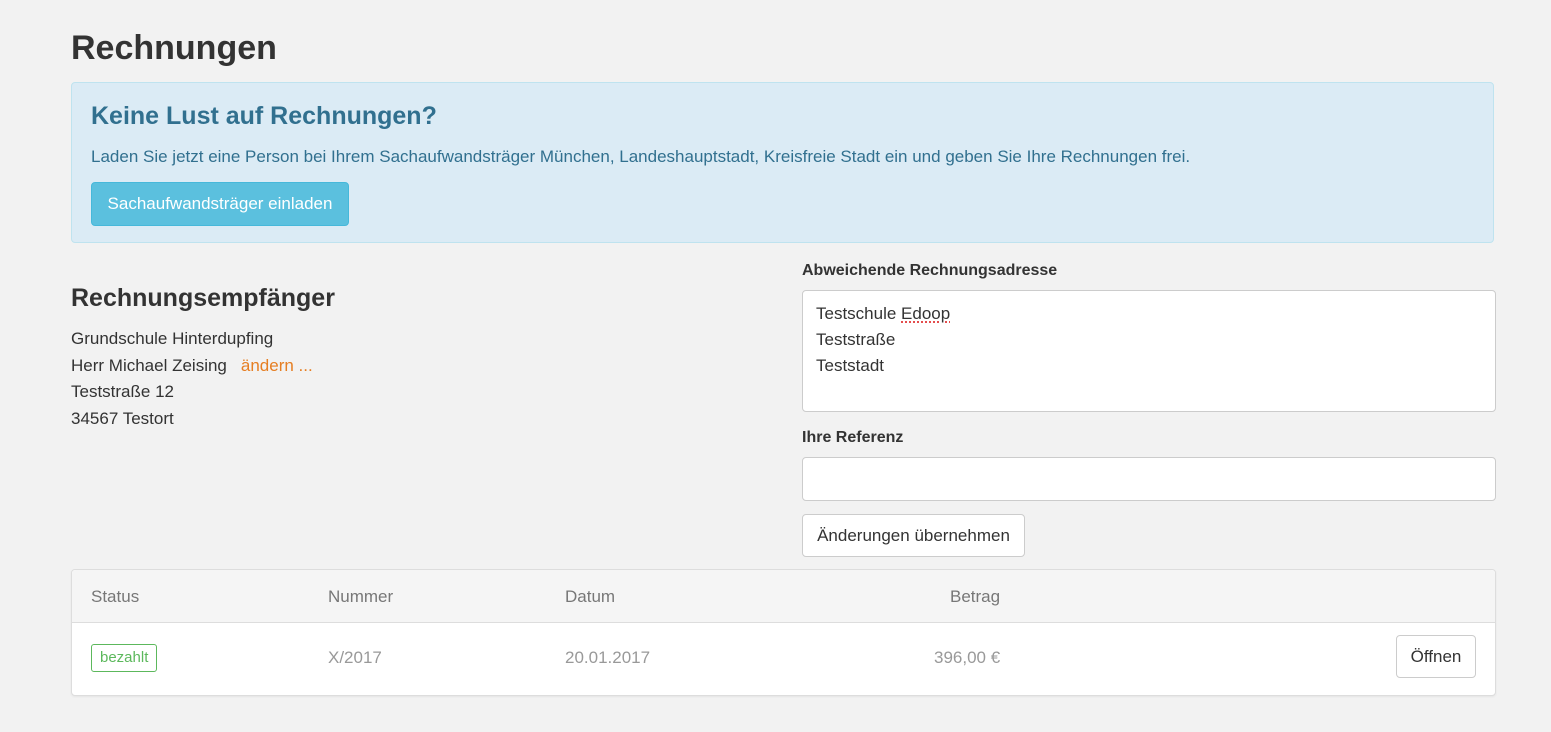  Describe the element at coordinates (975, 596) in the screenshot. I see `column-header-amount: Betrag` at that location.